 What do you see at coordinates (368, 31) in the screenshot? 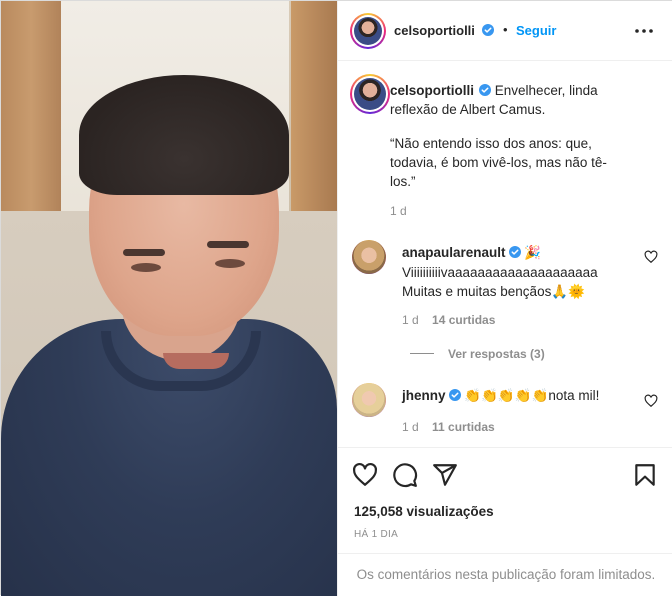
I see `author-avatar` at bounding box center [368, 31].